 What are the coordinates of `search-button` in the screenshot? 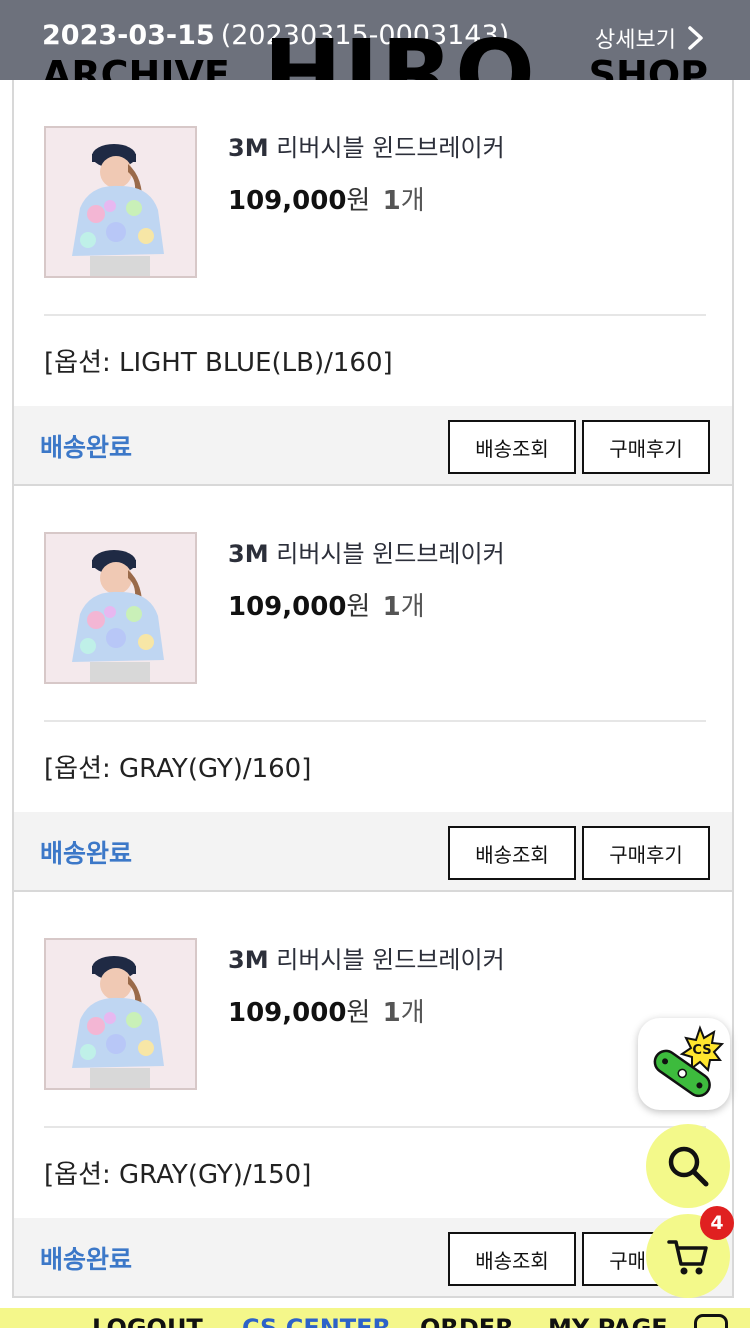 It's located at (688, 1166).